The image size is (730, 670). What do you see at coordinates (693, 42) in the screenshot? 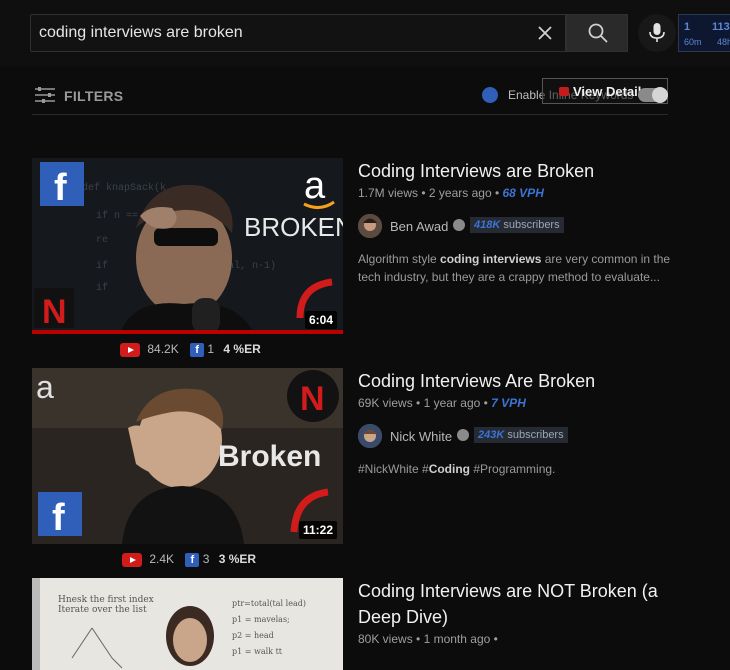
I see `stat-label-1: 60m` at bounding box center [693, 42].